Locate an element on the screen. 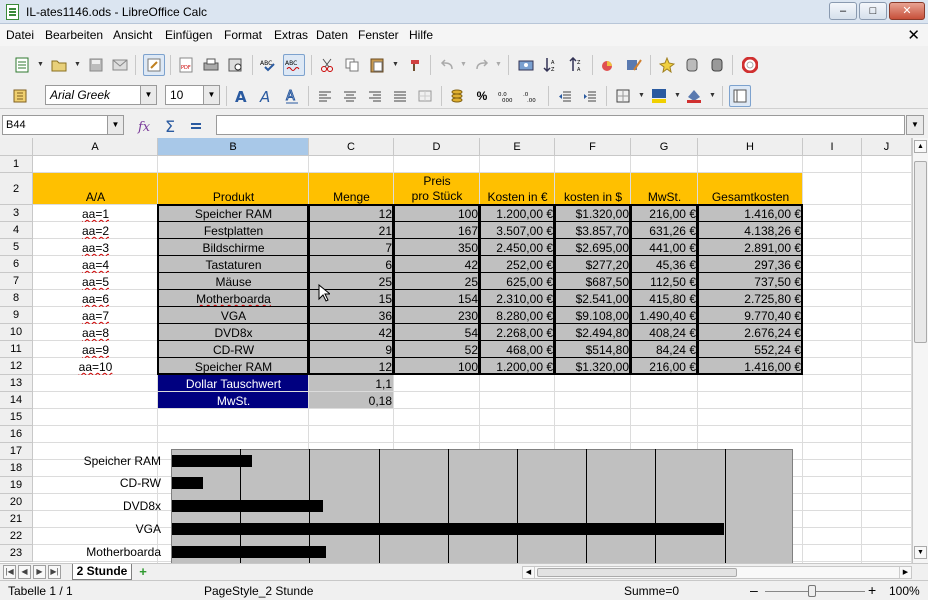 This screenshot has width=928, height=600. row-header-7: 7 is located at coordinates (16, 281).